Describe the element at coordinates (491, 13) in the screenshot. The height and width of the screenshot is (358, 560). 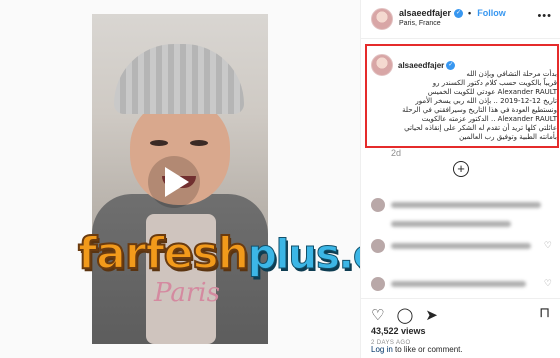
I see `follow-button: Follow` at that location.